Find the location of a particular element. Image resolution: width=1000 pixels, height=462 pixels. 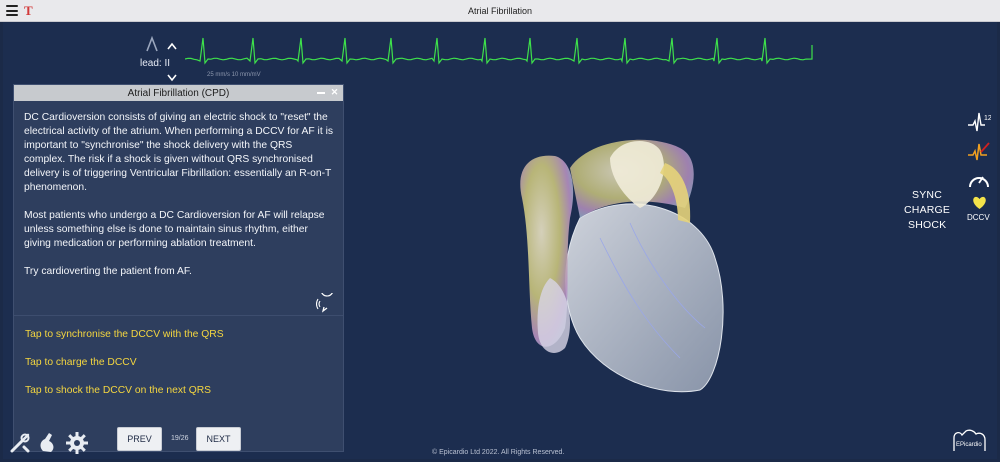

panel-title: Atrial Fibrillation (CPD) is located at coordinates (178, 93).